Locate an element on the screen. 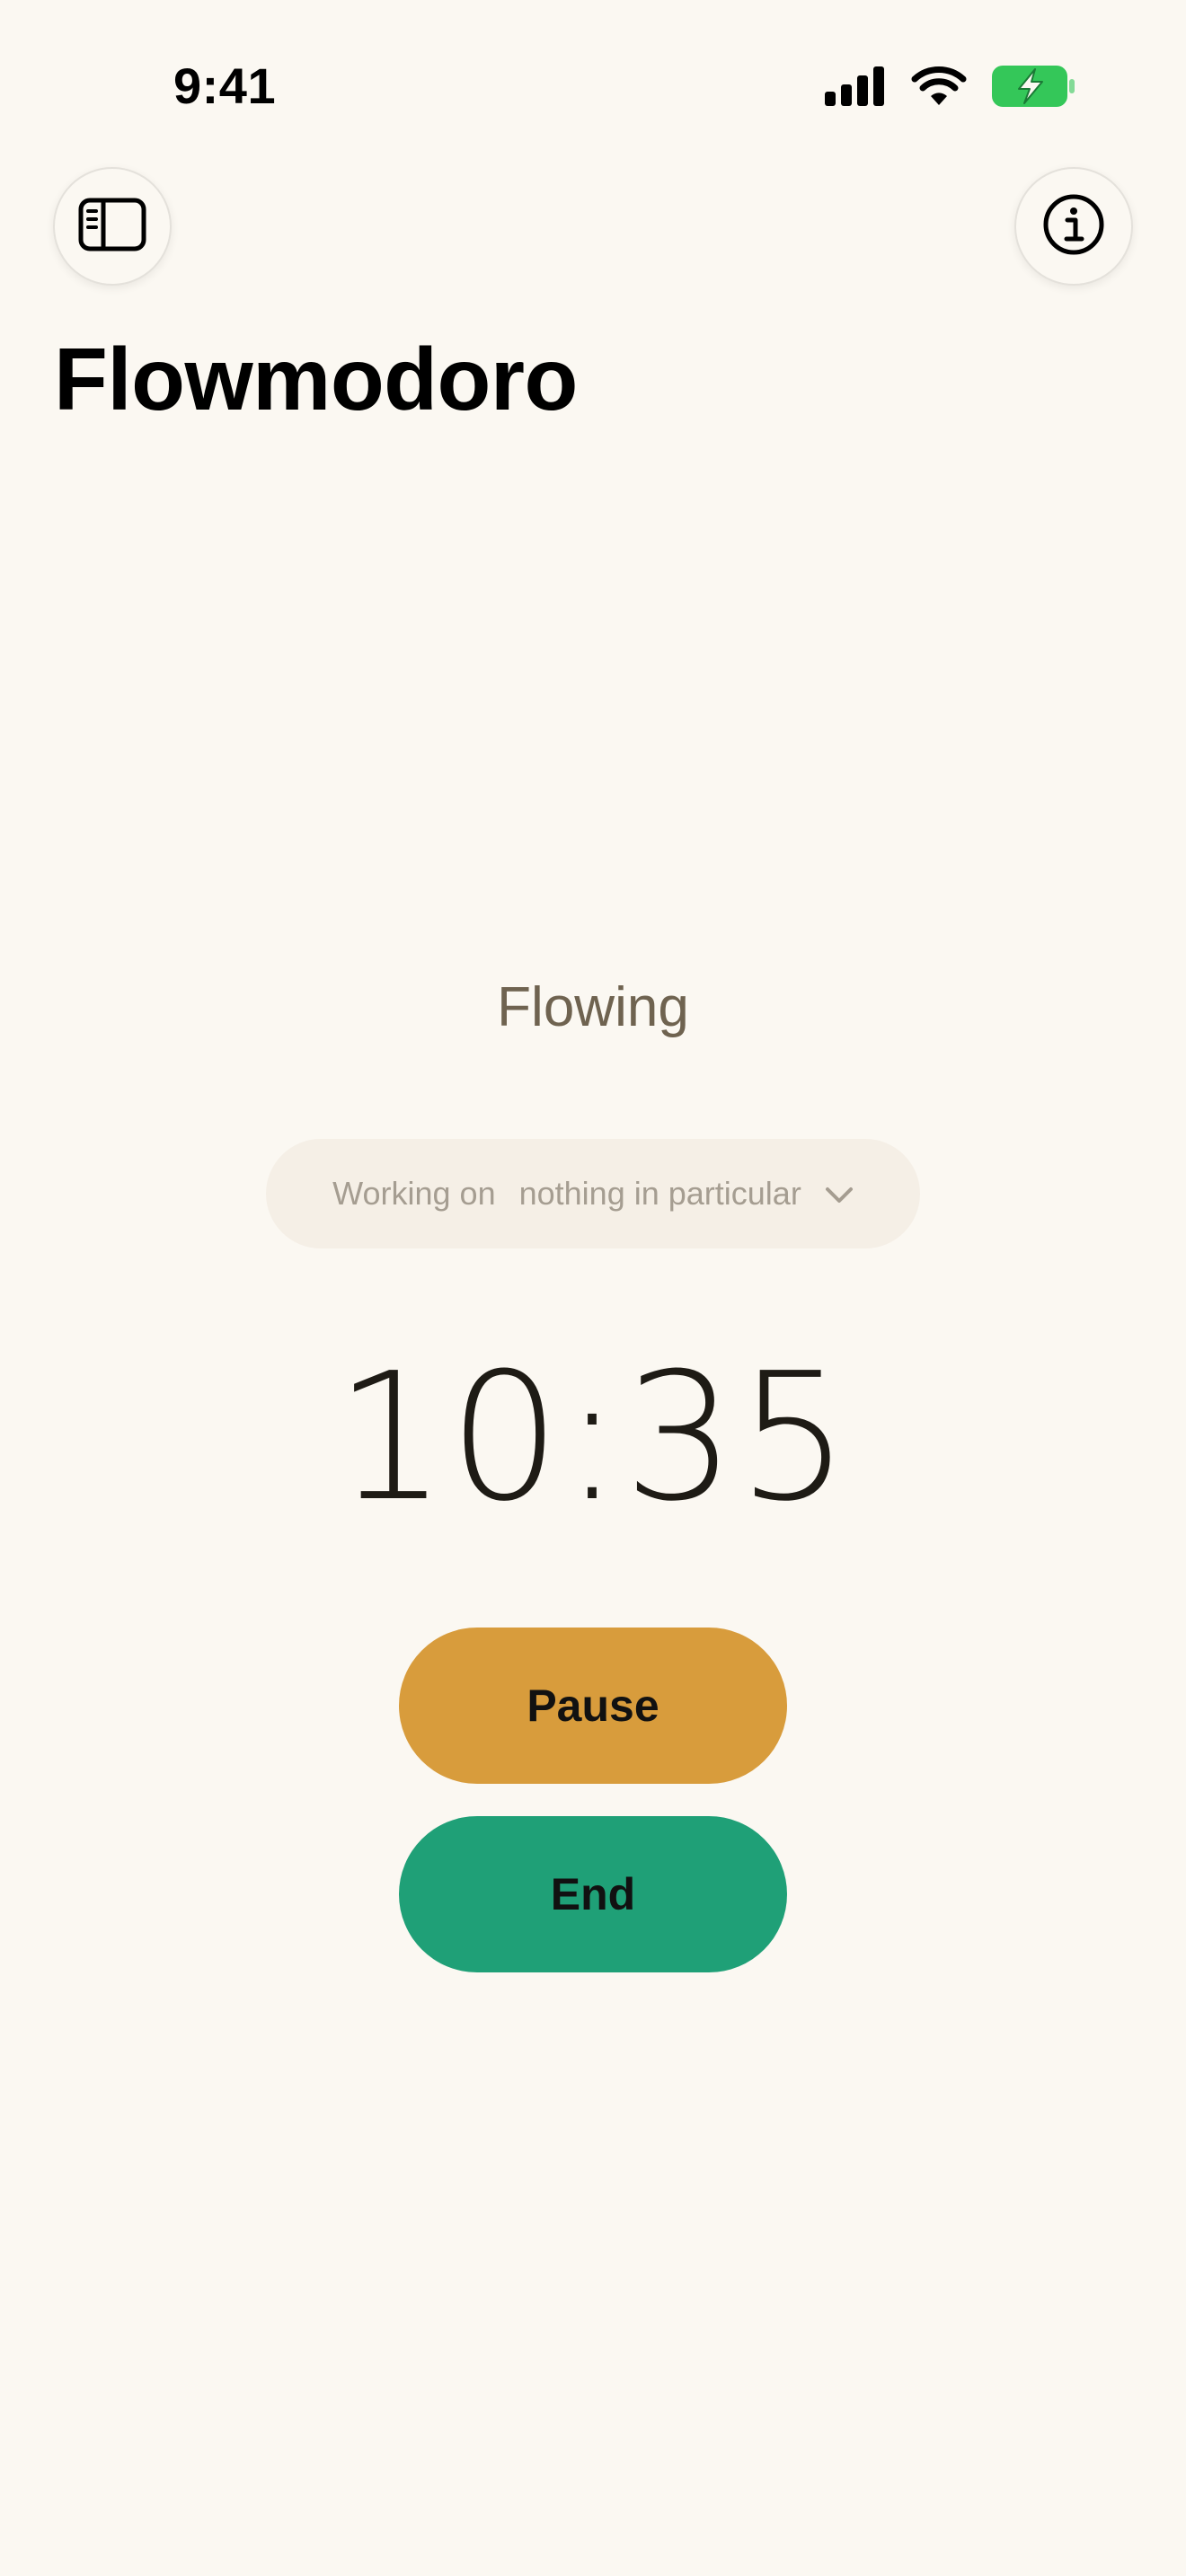 The image size is (1186, 2576). status-icons is located at coordinates (950, 86).